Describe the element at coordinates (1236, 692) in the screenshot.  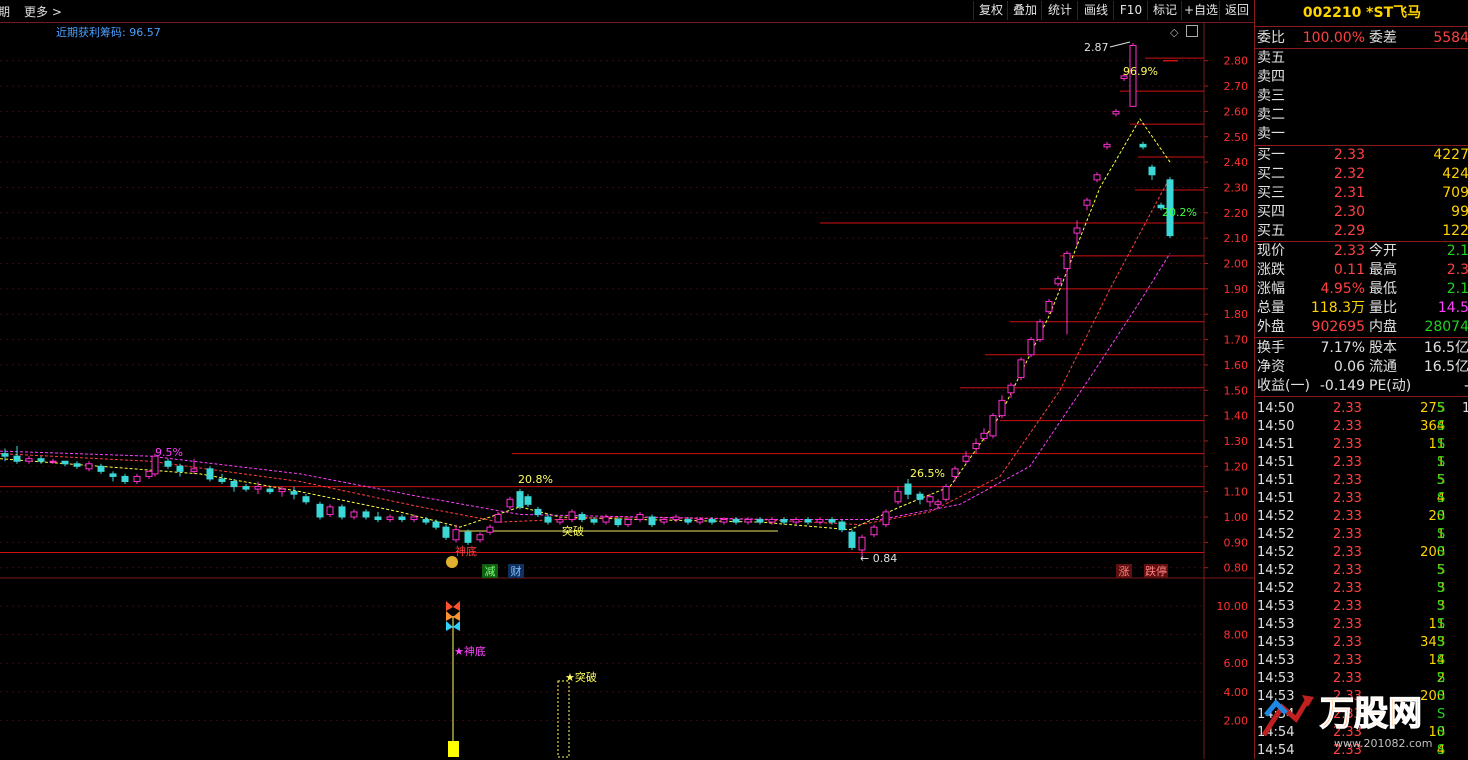
I see `volume-tick-label: 4.00` at that location.